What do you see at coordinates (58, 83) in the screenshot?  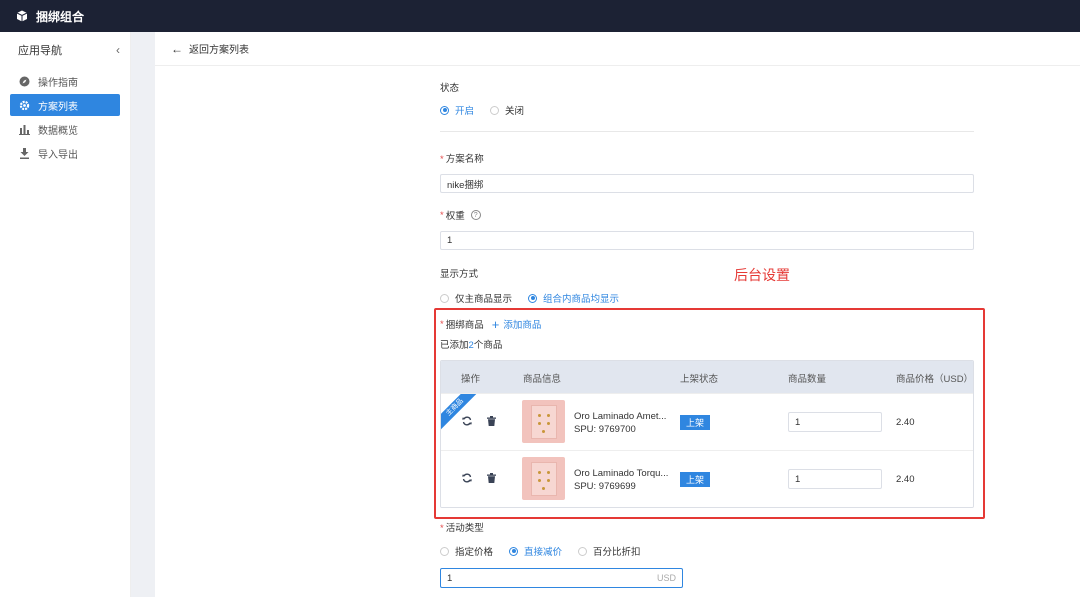 I see `sidebar-item-label: 操作指南` at bounding box center [58, 83].